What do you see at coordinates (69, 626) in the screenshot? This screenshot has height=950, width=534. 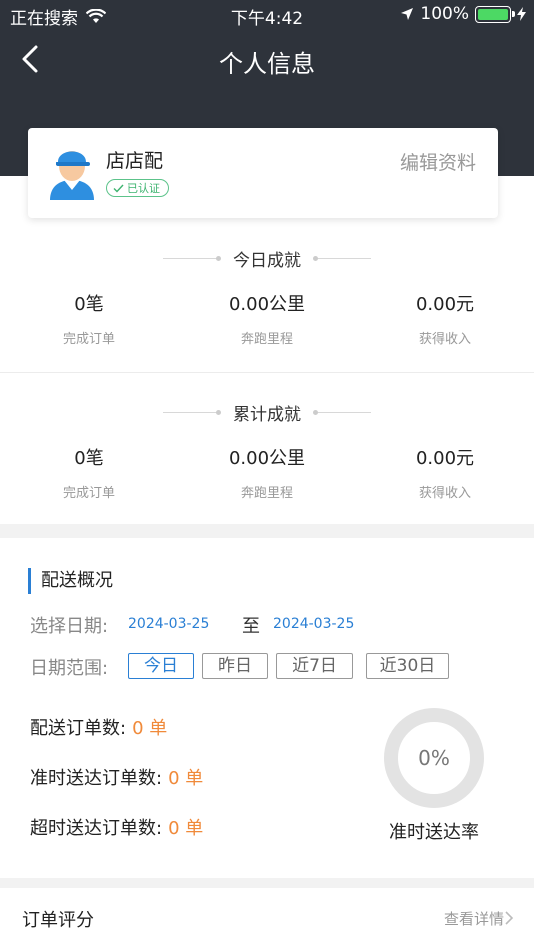 I see `date-label: 选择日期:` at bounding box center [69, 626].